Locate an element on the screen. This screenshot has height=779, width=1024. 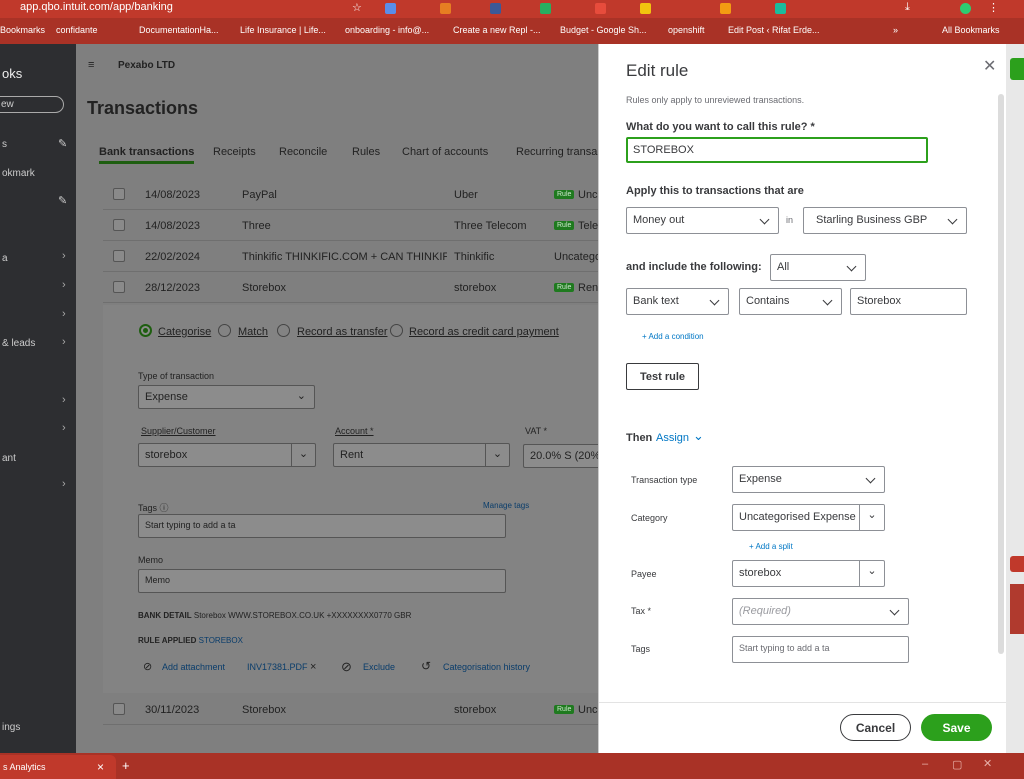
condition-field-select: Bank text is located at coordinates (677, 301).